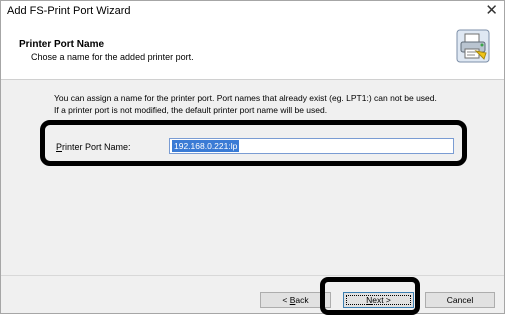  What do you see at coordinates (286, 300) in the screenshot?
I see `back-button-prefix: <` at bounding box center [286, 300].